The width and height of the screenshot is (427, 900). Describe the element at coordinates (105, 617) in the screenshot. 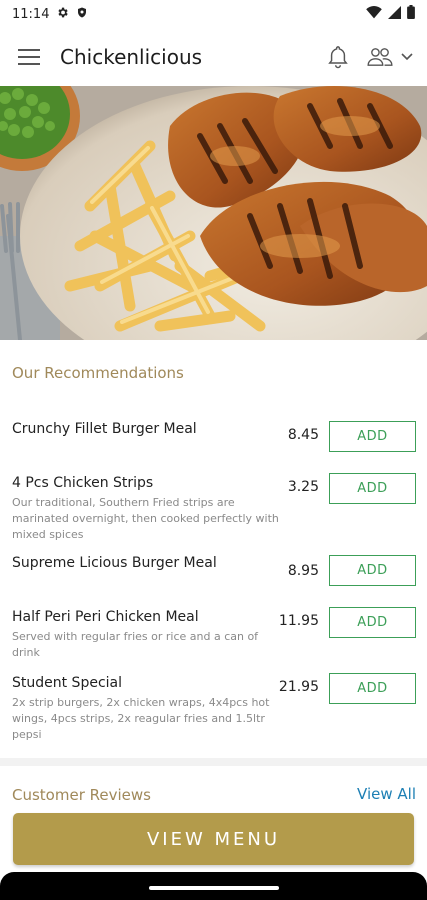

I see `item-name: Half Peri Peri Chicken Meal` at that location.